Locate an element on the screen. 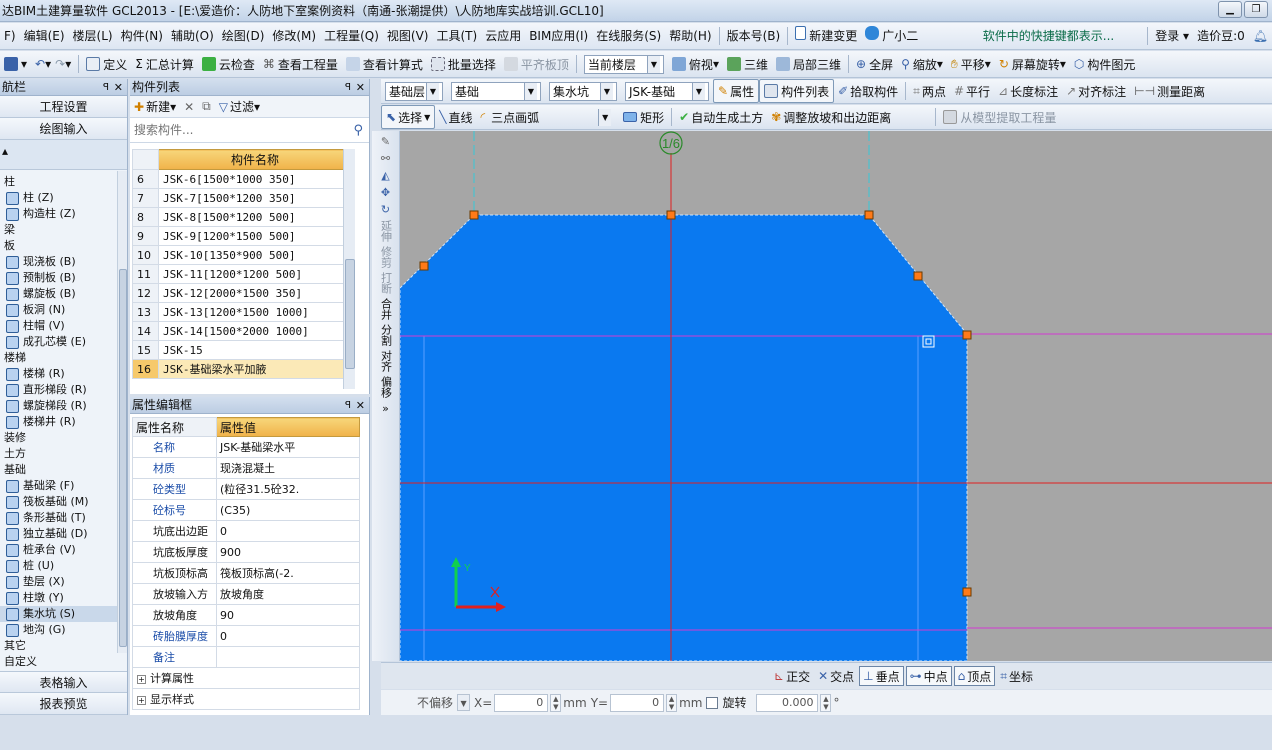 The image size is (1272, 750). property-button: ✎ 属性 is located at coordinates (736, 91).